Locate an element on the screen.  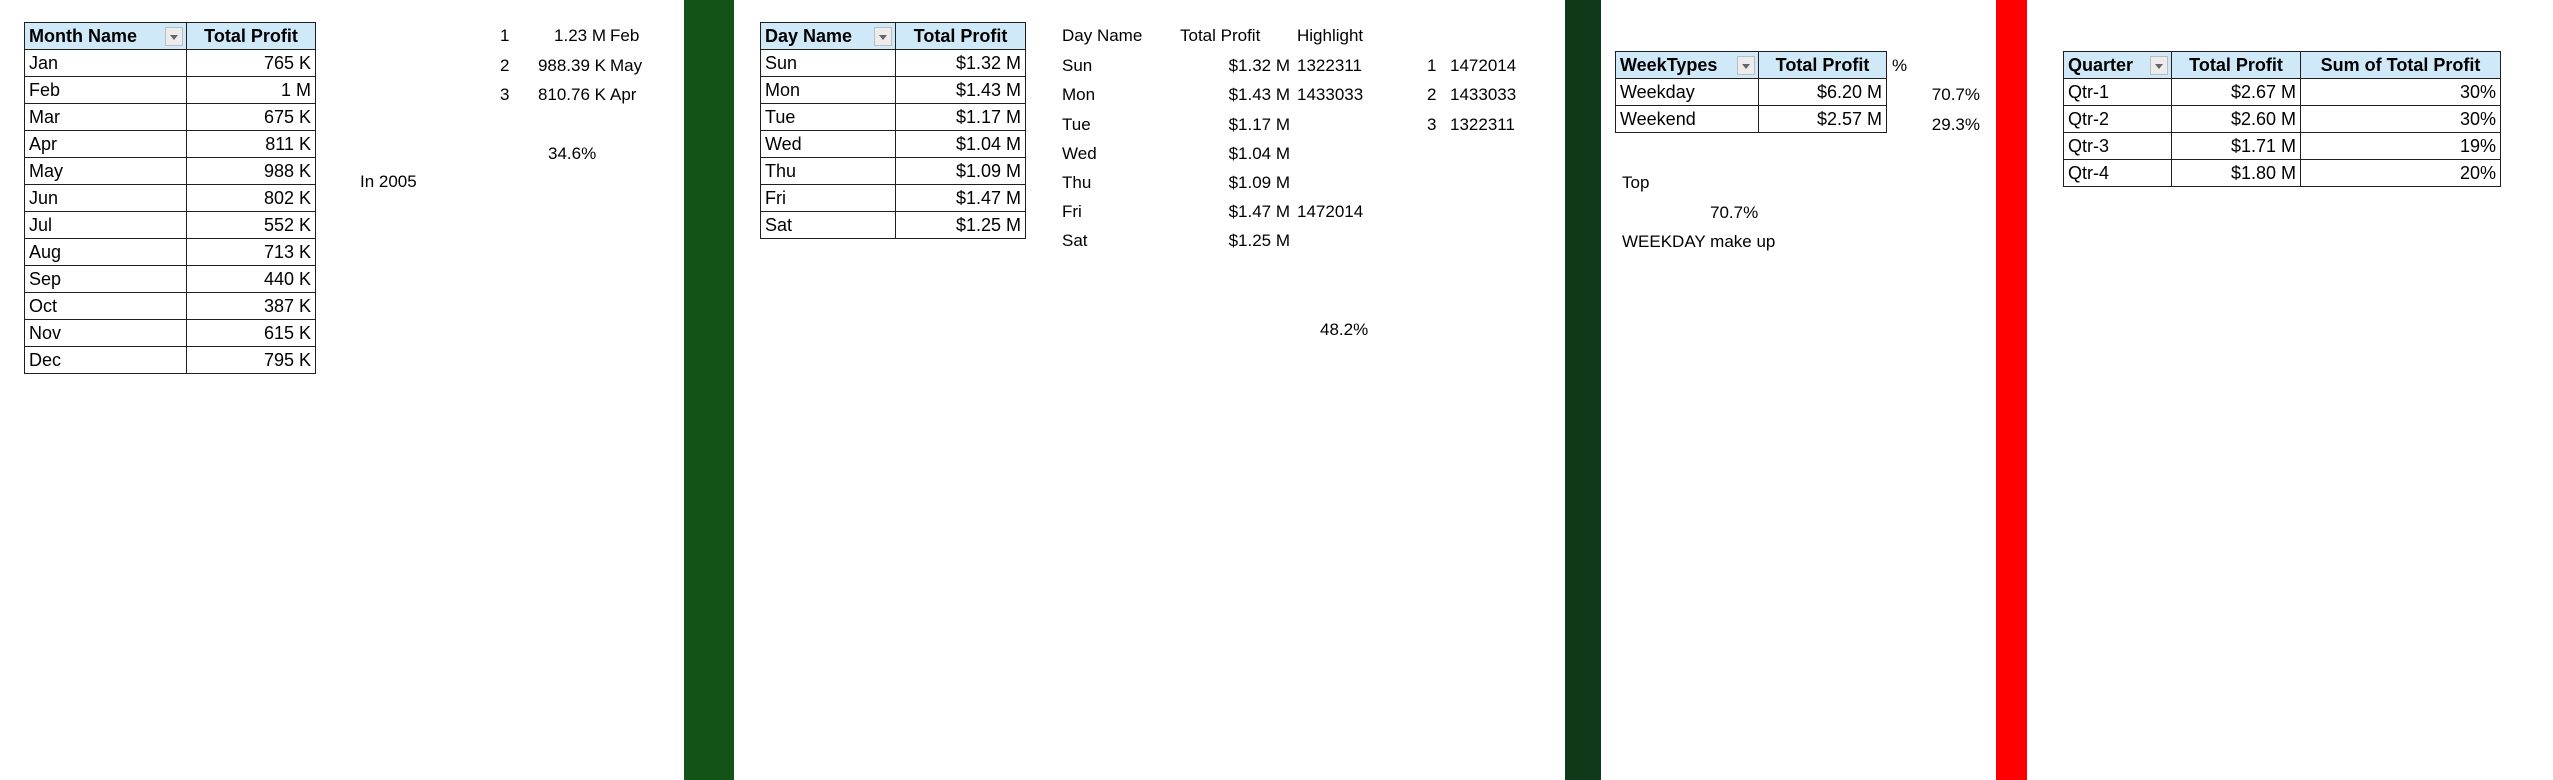
day-helper-day: Sun is located at coordinates (1077, 66).